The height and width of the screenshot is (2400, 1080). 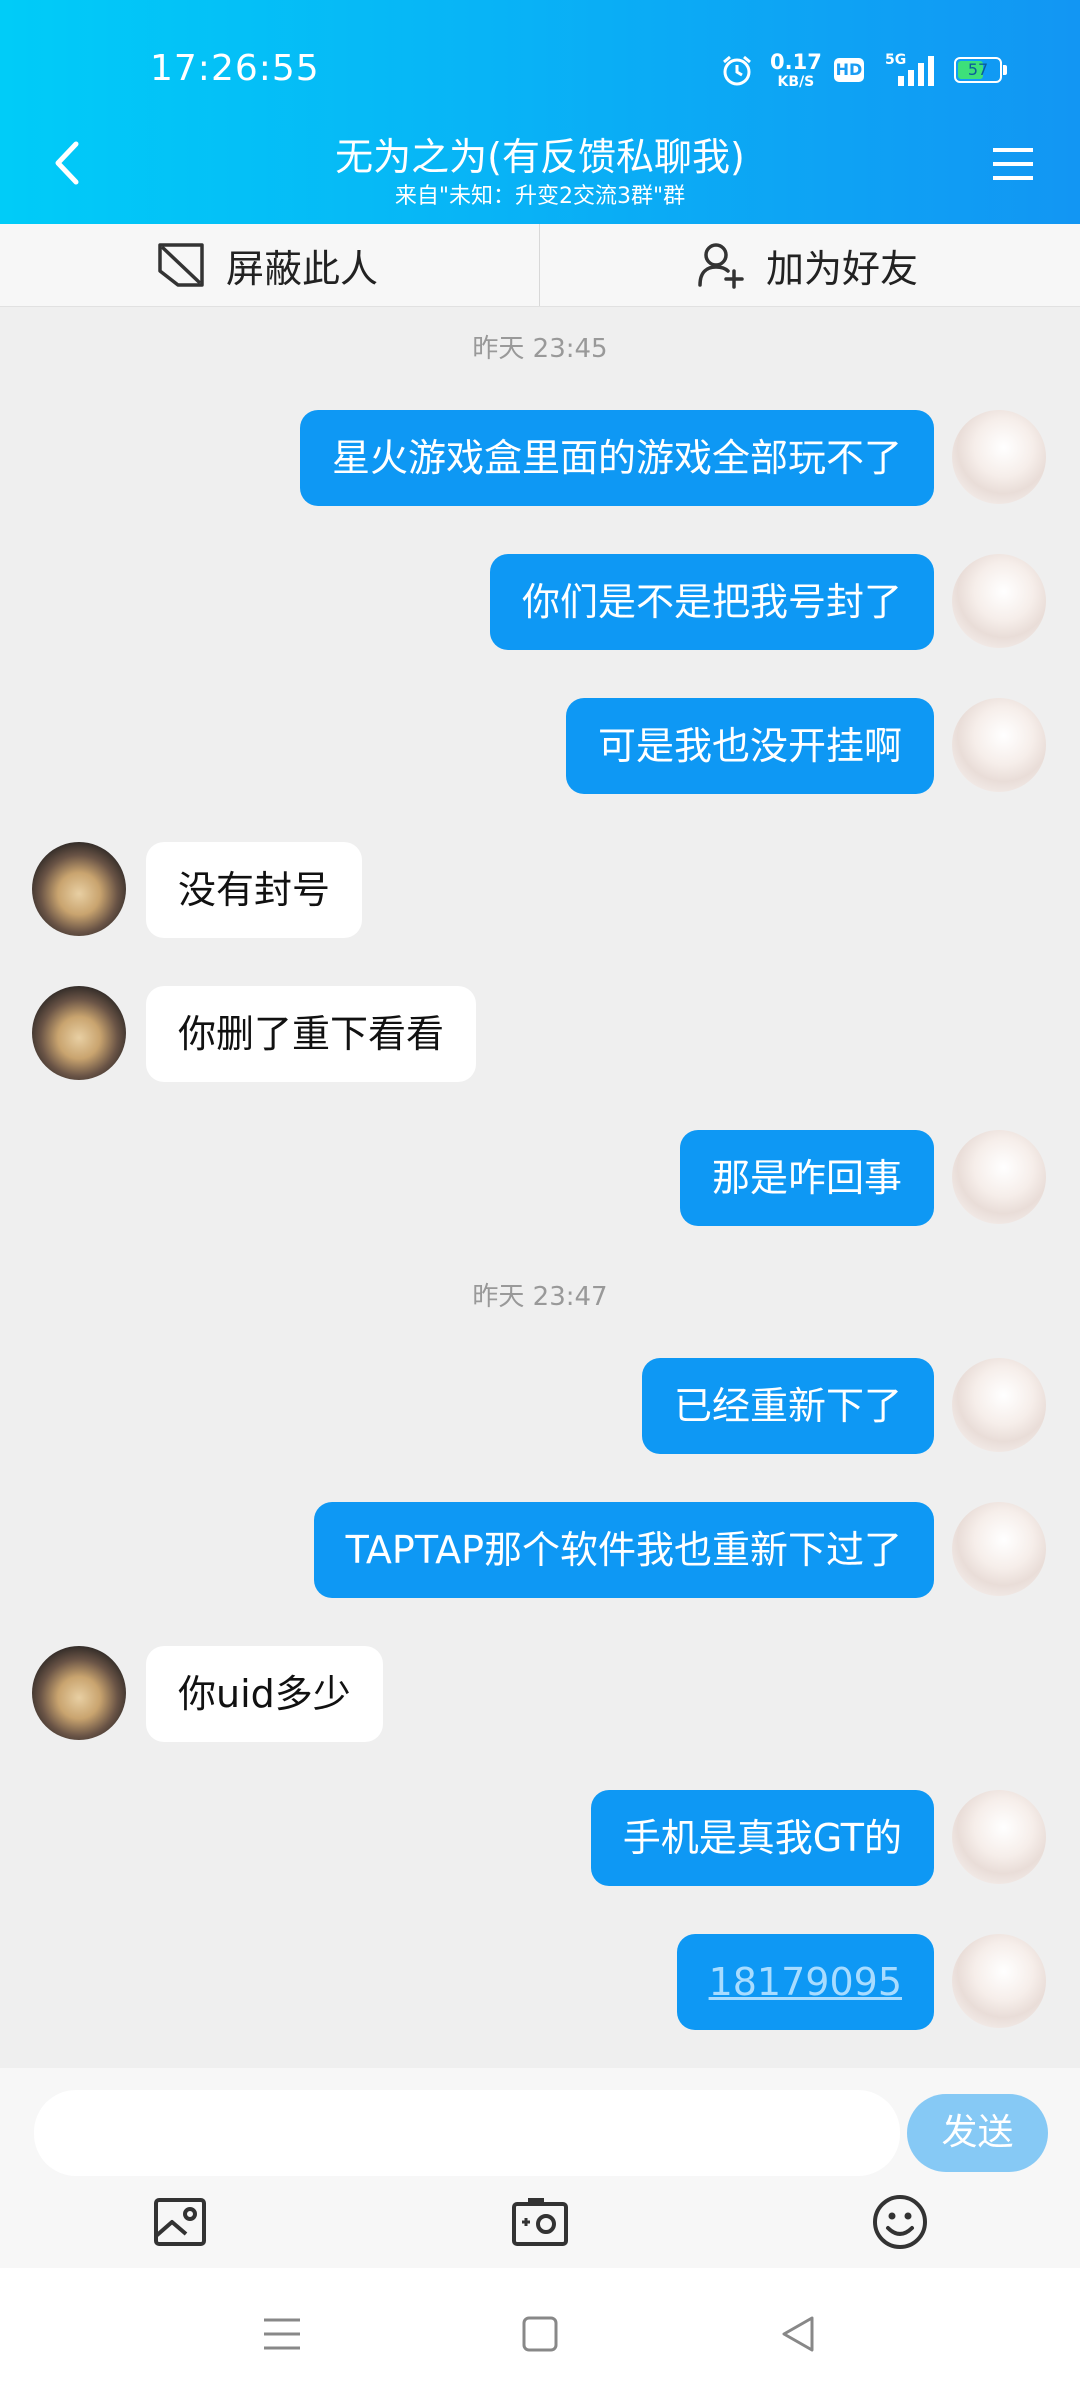 I want to click on message-timestamp: 昨天 23:47, so click(x=540, y=1297).